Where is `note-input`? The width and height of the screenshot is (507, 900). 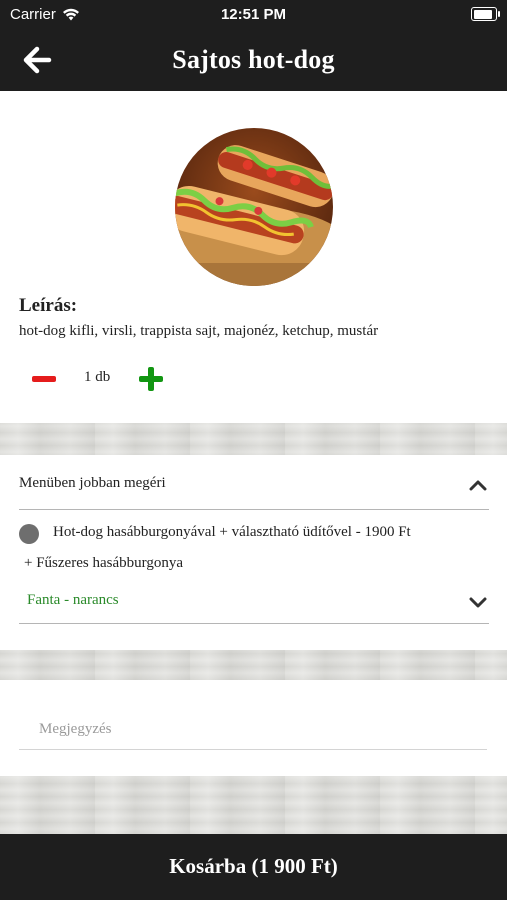
note-input is located at coordinates (253, 730).